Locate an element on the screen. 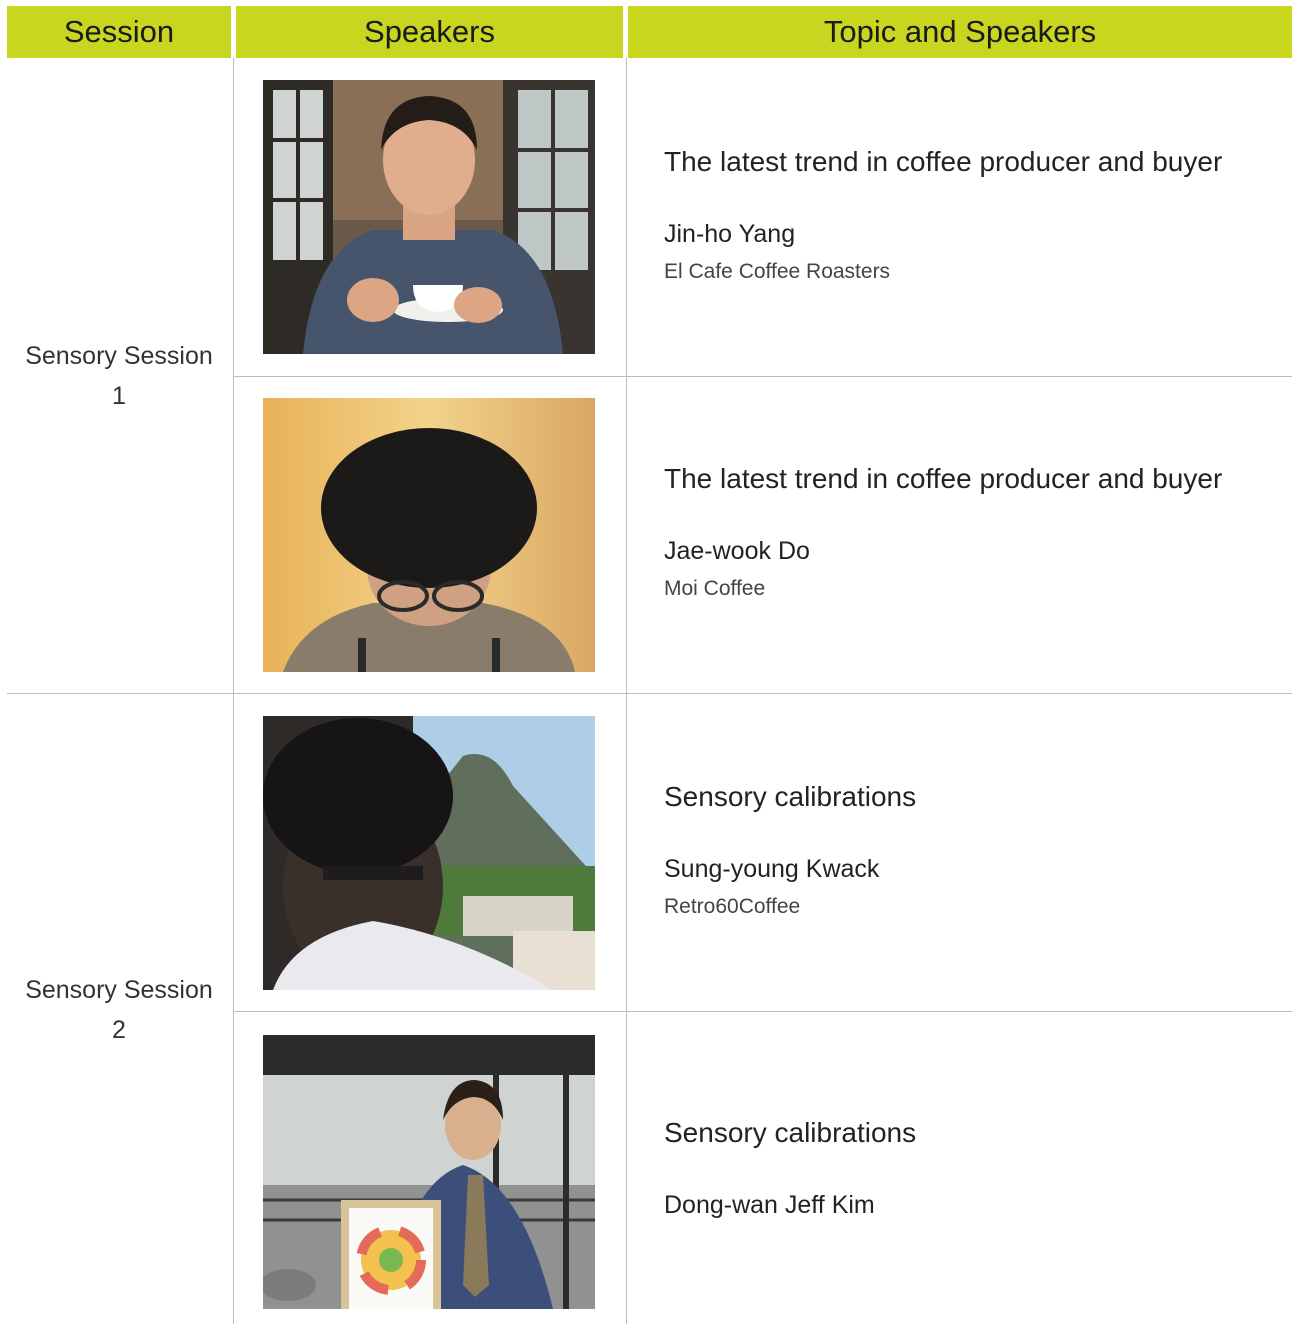  speaker-photo-jae-wook-do is located at coordinates (429, 535).